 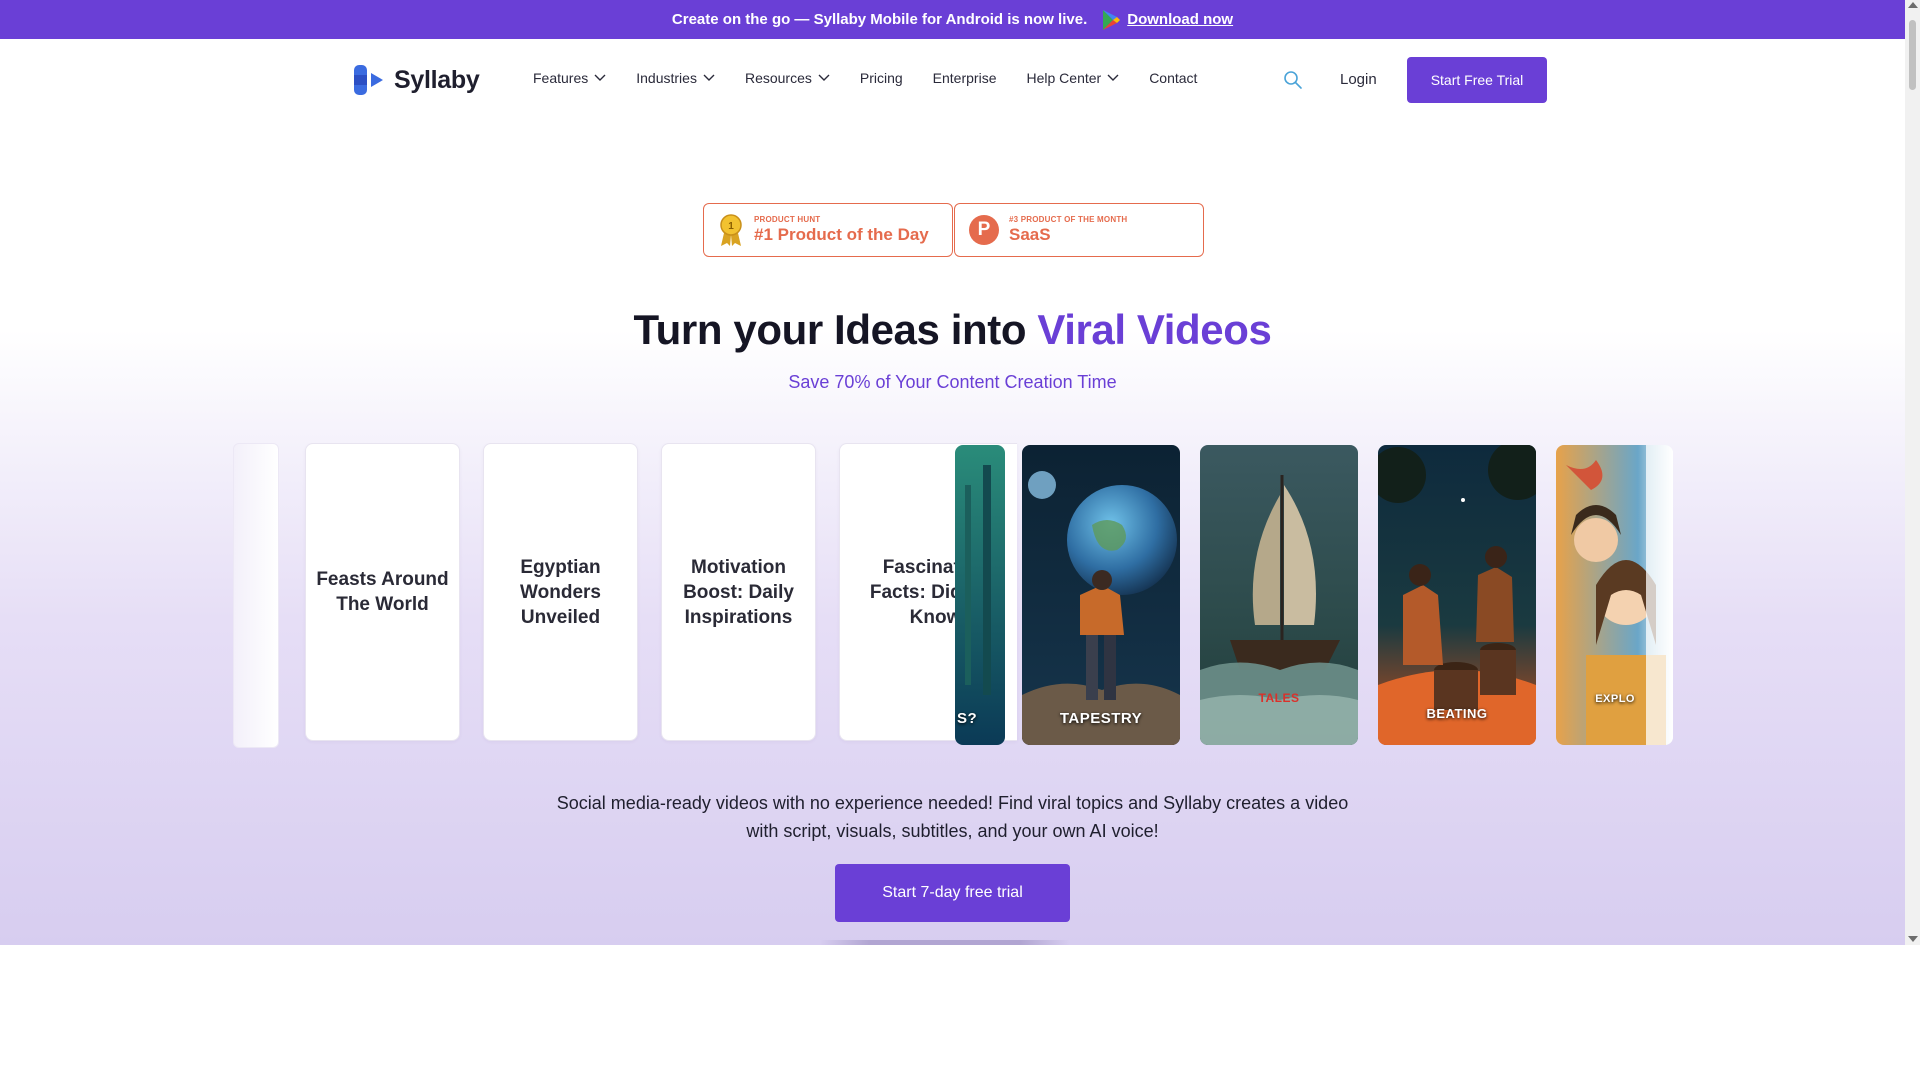 What do you see at coordinates (1068, 219) in the screenshot?
I see `badge-small-text: #3 PRODUCT OF THE MONTH` at bounding box center [1068, 219].